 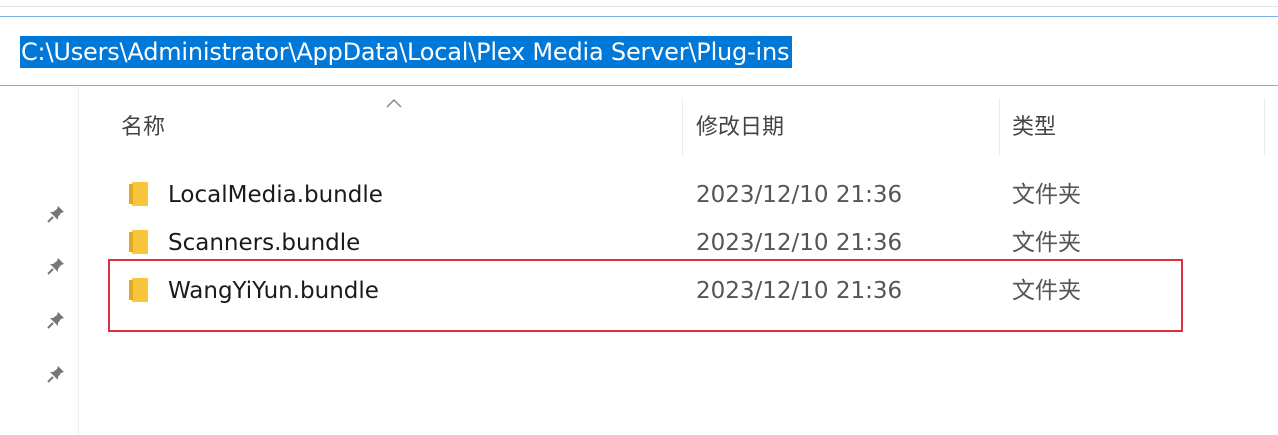 I want to click on column-header-modified: 修改日期, so click(x=740, y=128).